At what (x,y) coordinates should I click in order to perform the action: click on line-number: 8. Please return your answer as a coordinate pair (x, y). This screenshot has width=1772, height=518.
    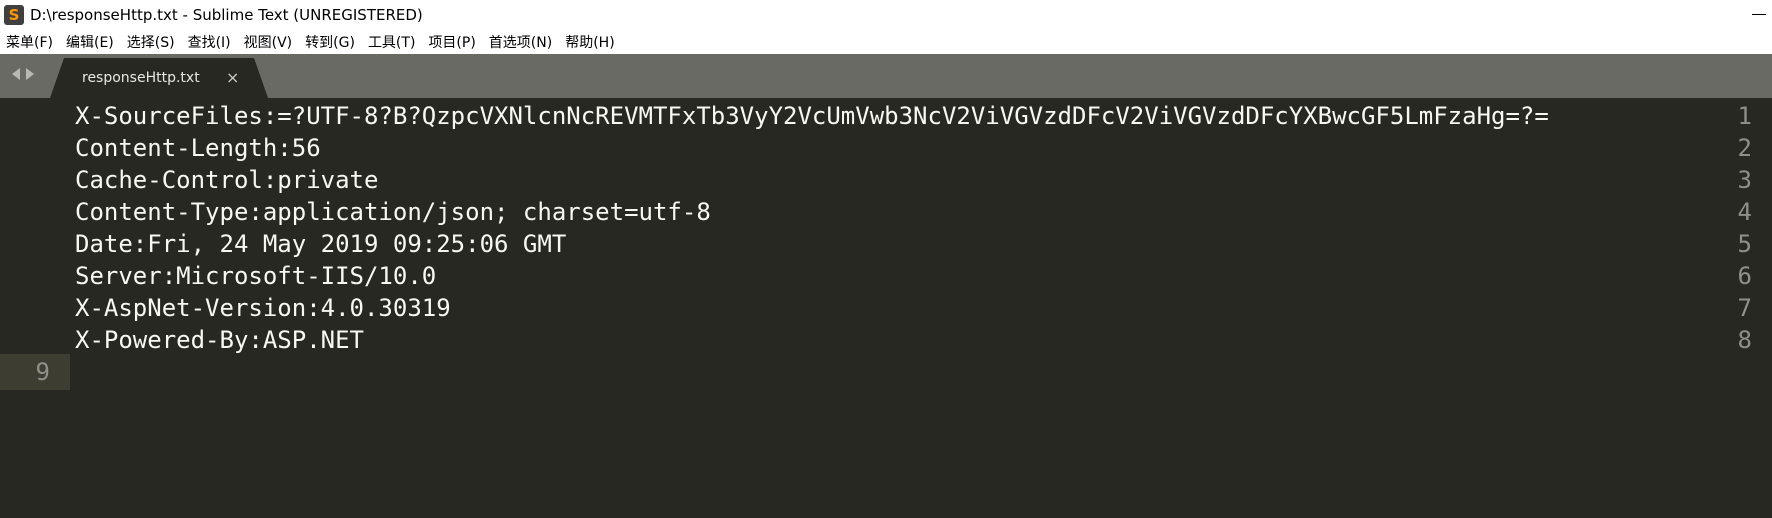
    Looking at the image, I should click on (1744, 340).